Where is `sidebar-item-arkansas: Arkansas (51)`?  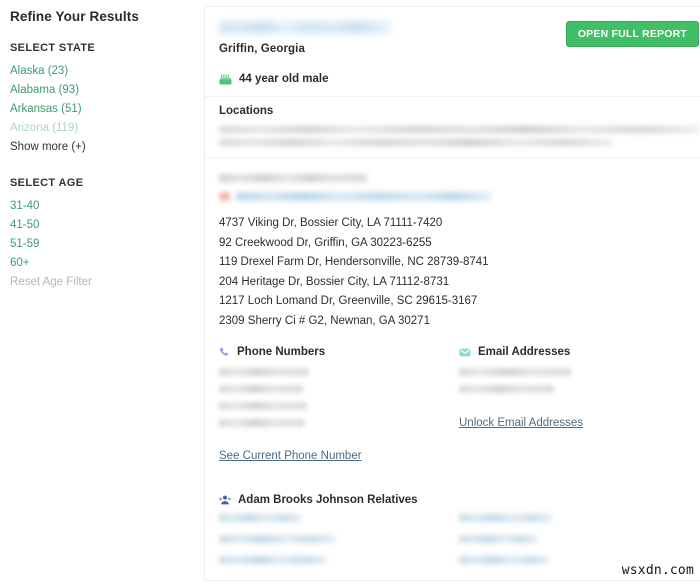
sidebar-item-arkansas: Arkansas (51) is located at coordinates (98, 109).